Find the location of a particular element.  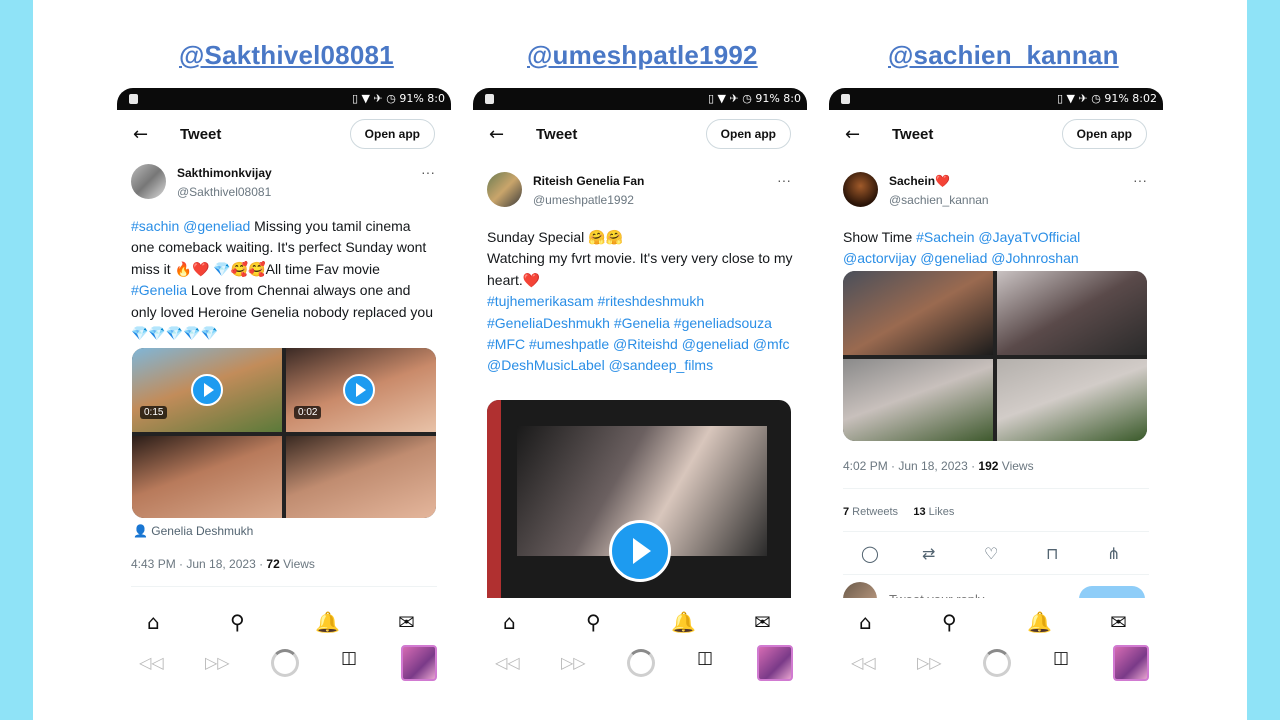

tagged-name: Genelia Deshmukh is located at coordinates (202, 531).